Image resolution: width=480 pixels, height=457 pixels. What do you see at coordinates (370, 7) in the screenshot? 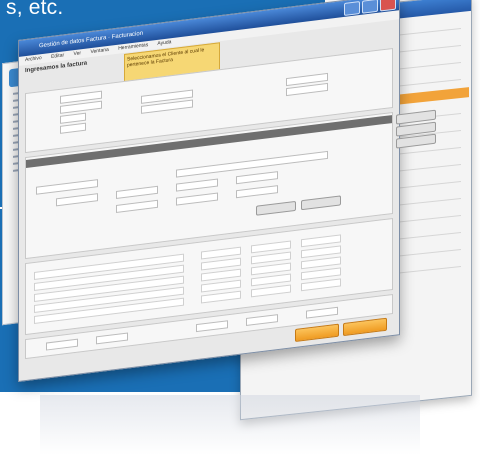
I see `maximize-icon` at bounding box center [370, 7].